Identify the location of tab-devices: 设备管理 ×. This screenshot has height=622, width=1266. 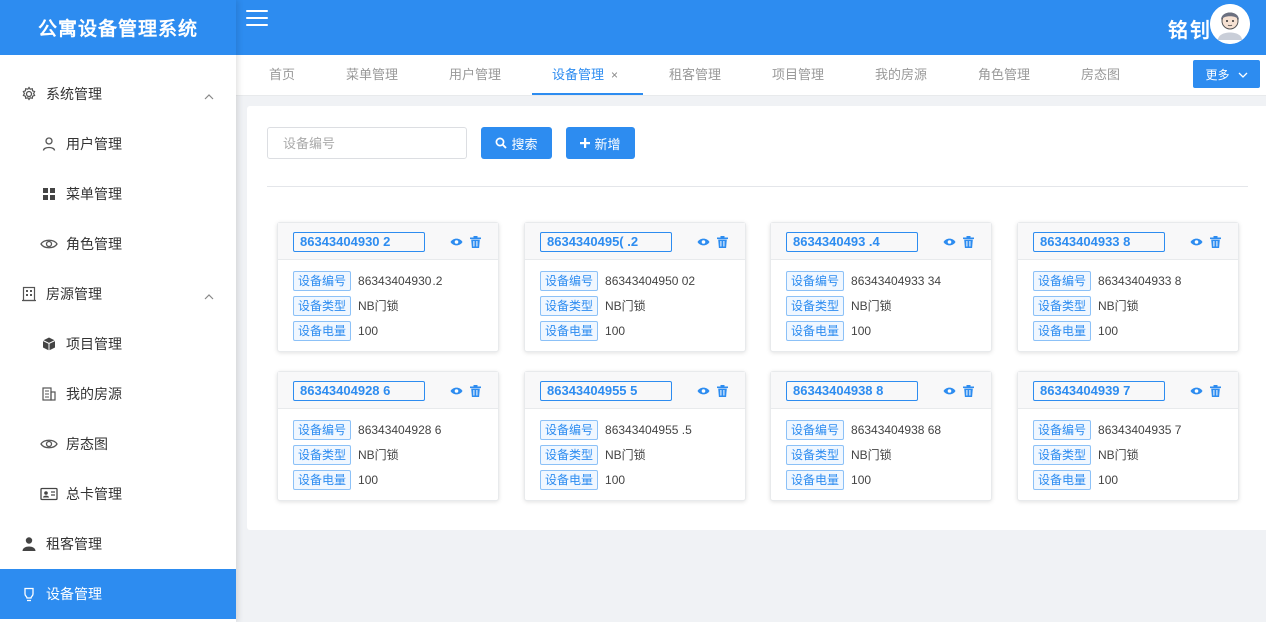
(587, 75).